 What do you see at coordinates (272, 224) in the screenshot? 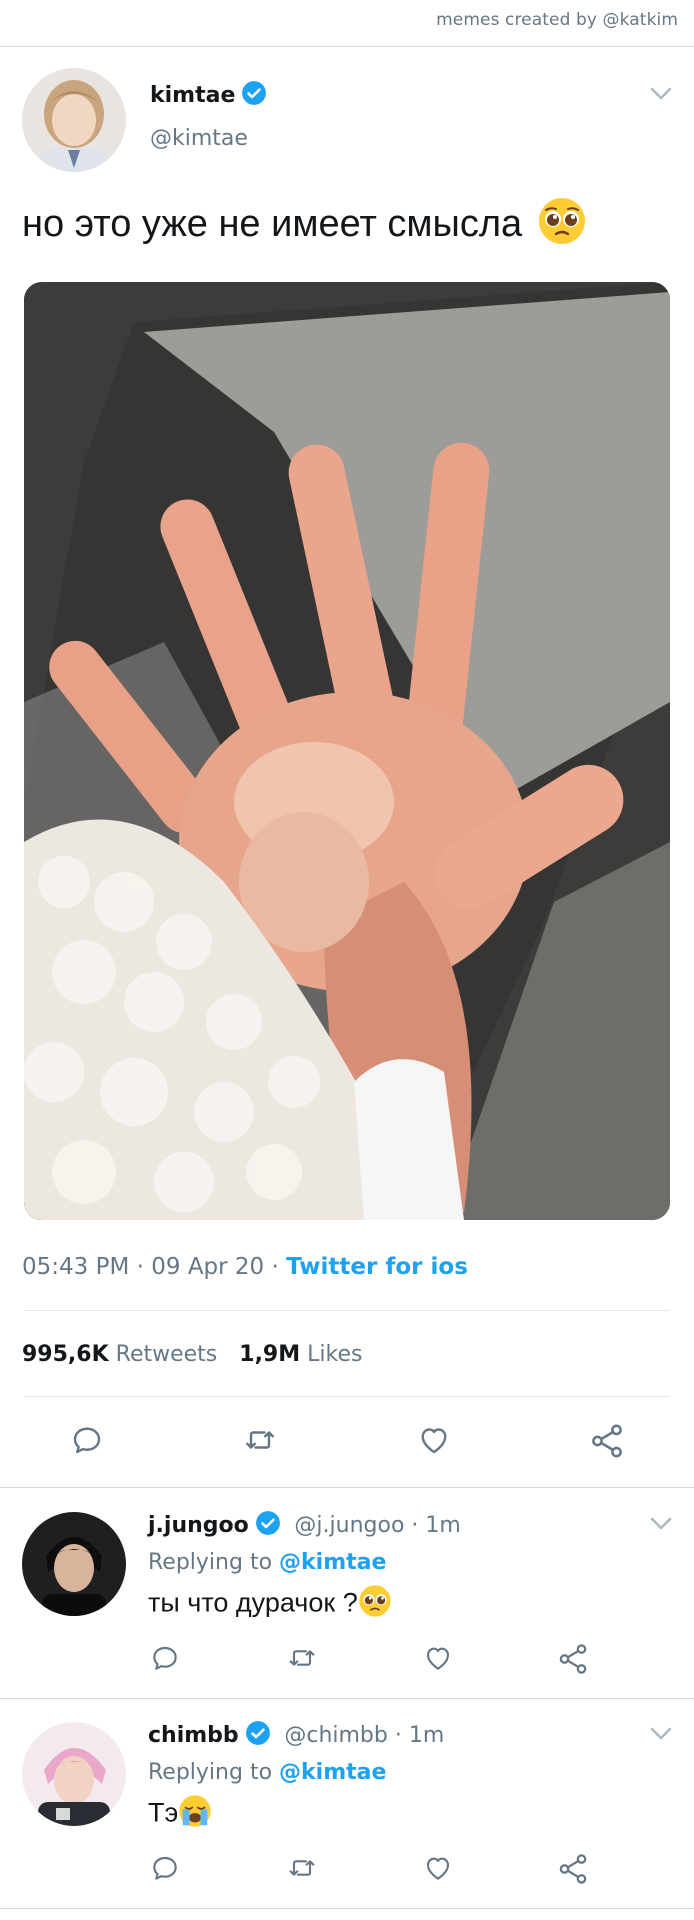
I see `tweet-text-content: но это уже не имеет смысла` at bounding box center [272, 224].